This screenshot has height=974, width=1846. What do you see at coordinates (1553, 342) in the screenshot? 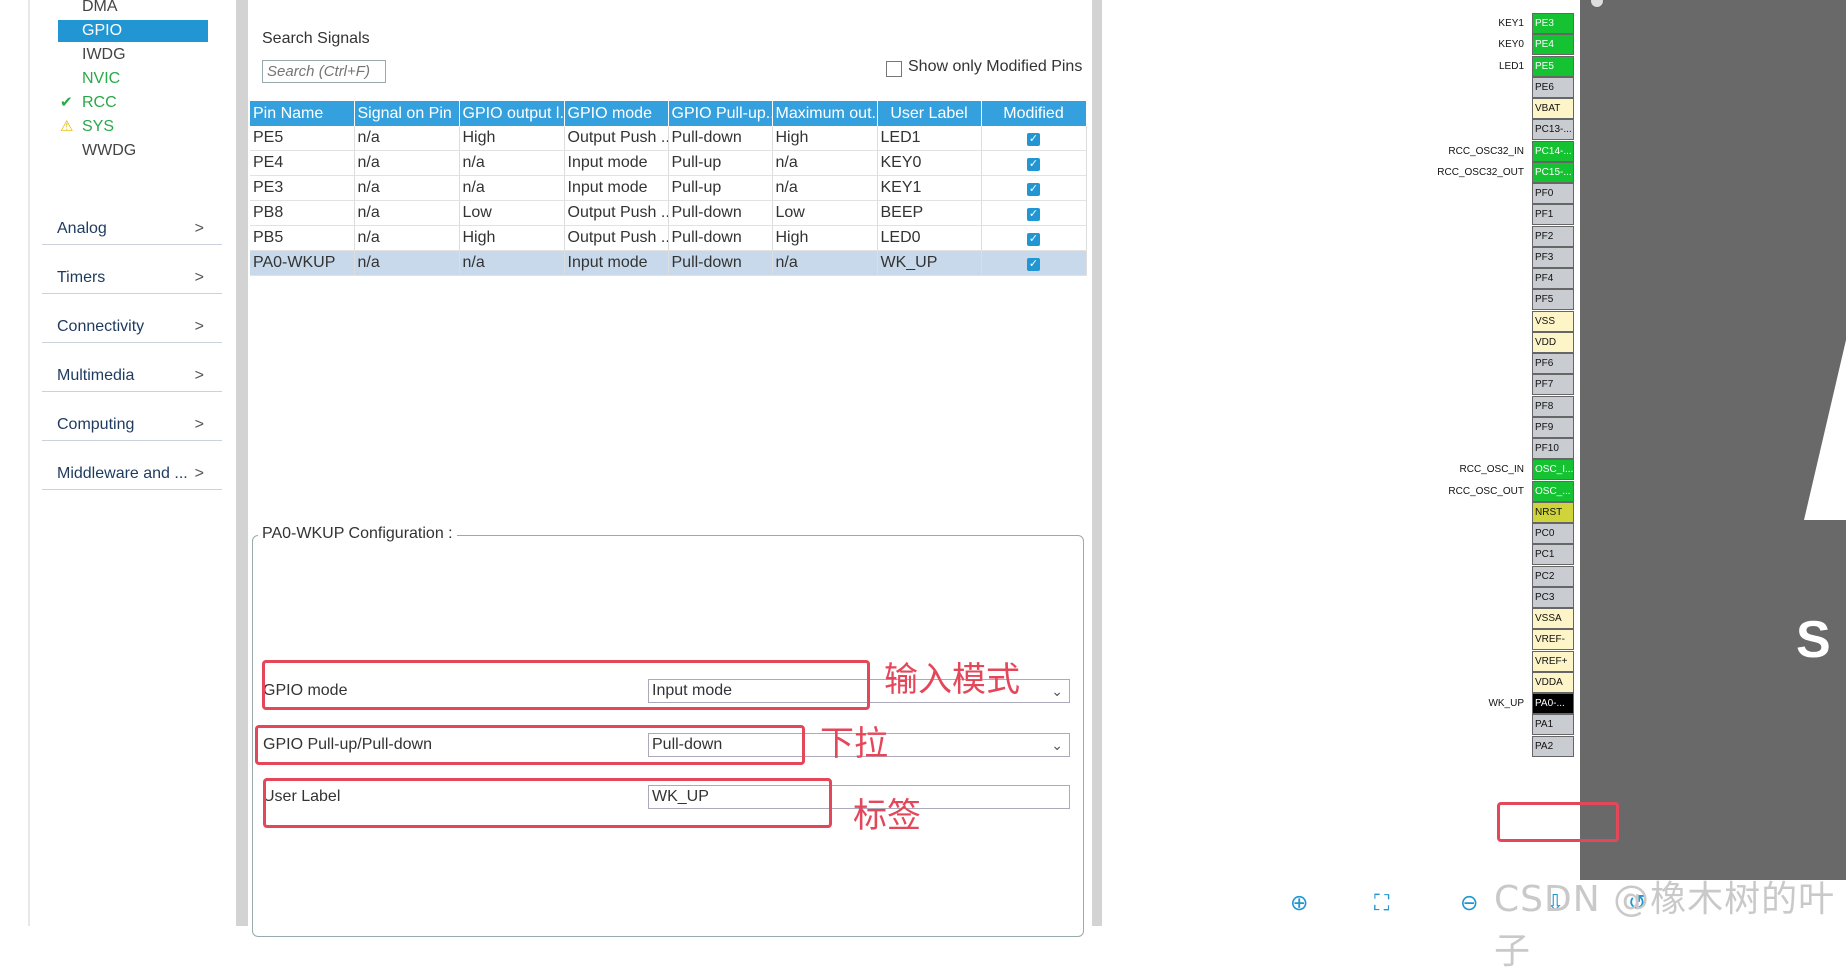
I see `chip-pin: VDD` at bounding box center [1553, 342].